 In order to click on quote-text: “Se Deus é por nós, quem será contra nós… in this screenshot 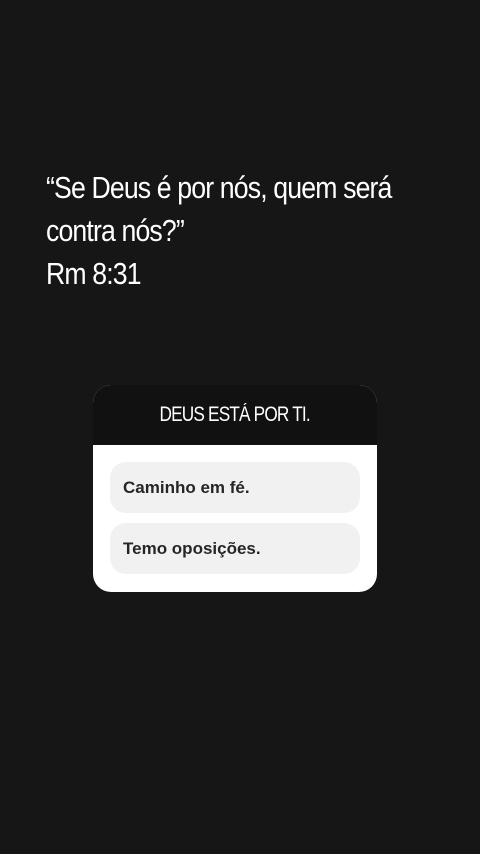, I will do `click(219, 230)`.